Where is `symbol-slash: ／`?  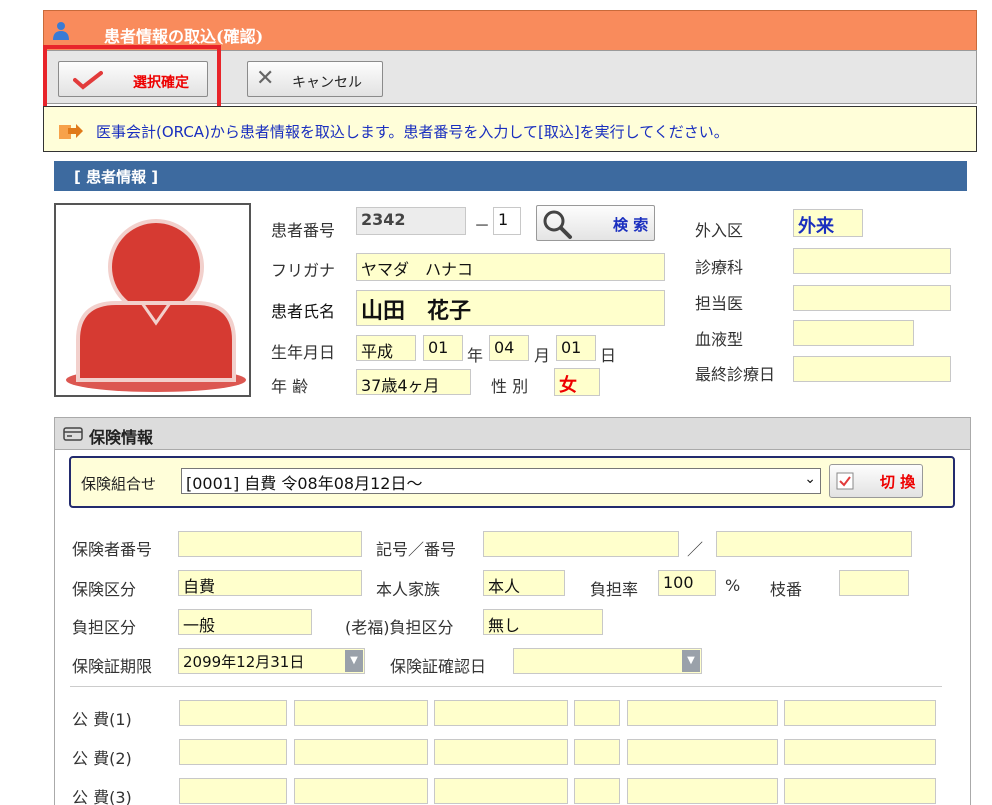
symbol-slash: ／ is located at coordinates (695, 549).